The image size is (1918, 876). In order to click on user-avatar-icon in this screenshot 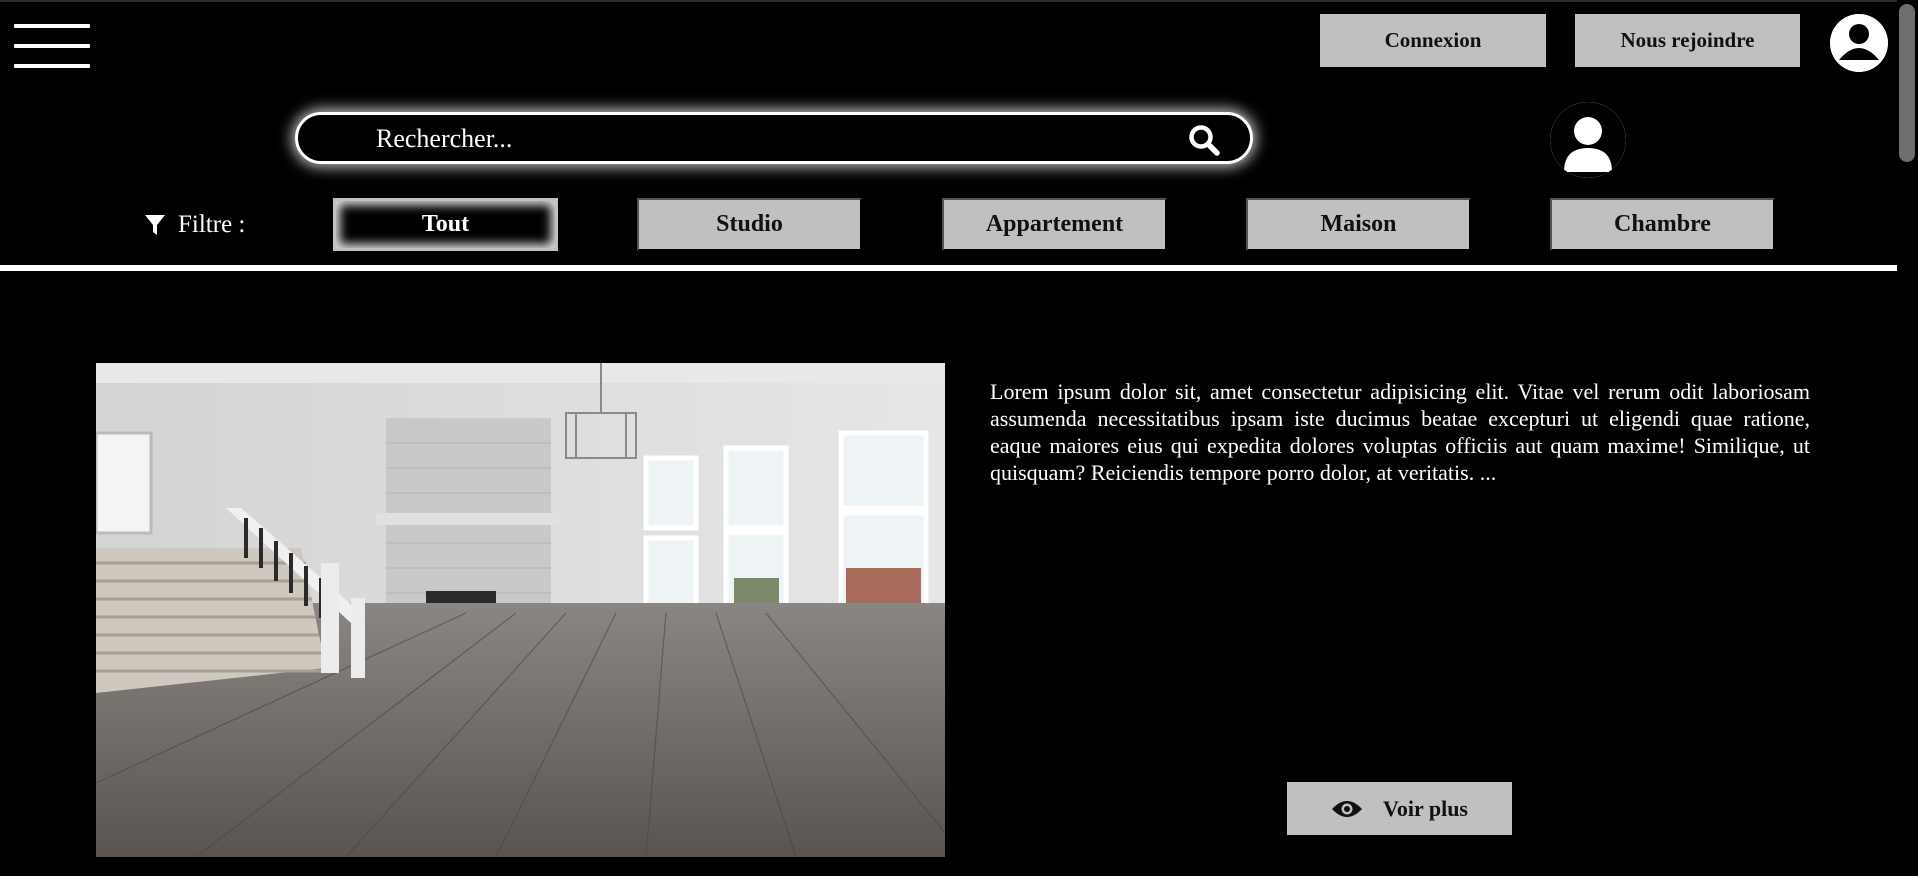, I will do `click(1859, 43)`.